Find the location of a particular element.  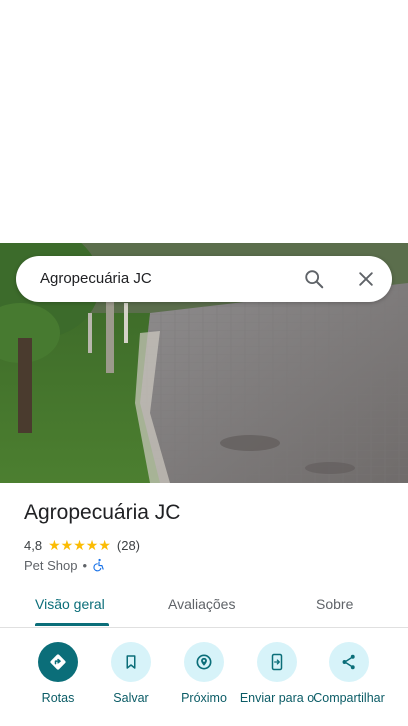

send-to-phone-label: Enviar para o is located at coordinates (277, 698).